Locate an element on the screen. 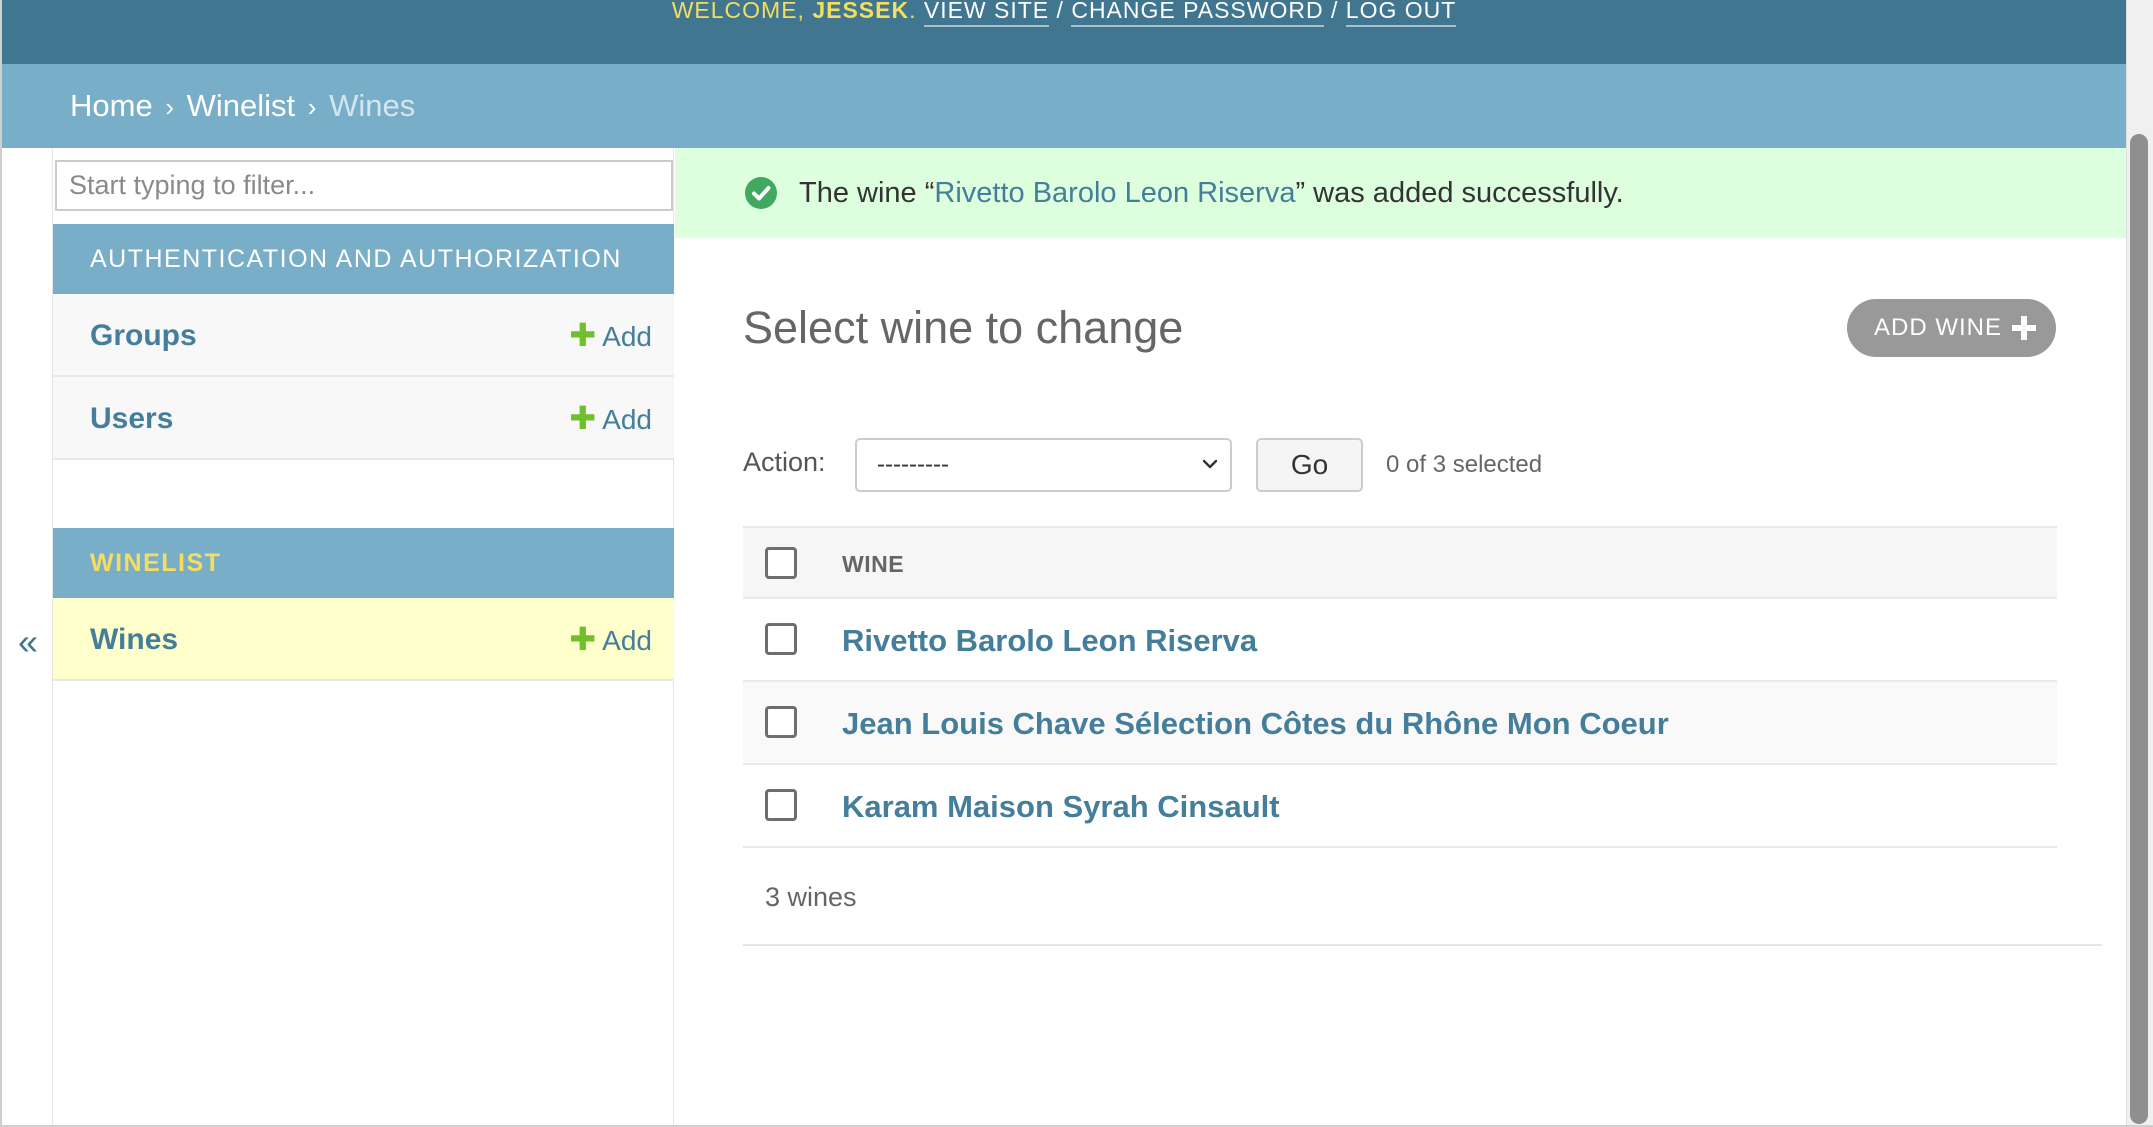 This screenshot has height=1127, width=2153. select-all-checkbox is located at coordinates (781, 563).